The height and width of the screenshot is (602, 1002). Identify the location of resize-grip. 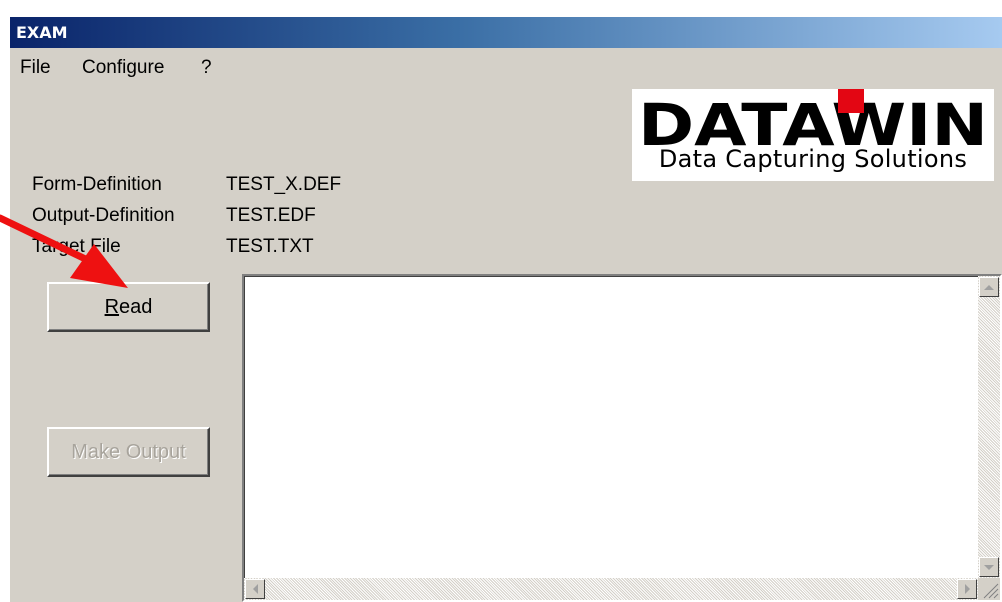
(989, 589).